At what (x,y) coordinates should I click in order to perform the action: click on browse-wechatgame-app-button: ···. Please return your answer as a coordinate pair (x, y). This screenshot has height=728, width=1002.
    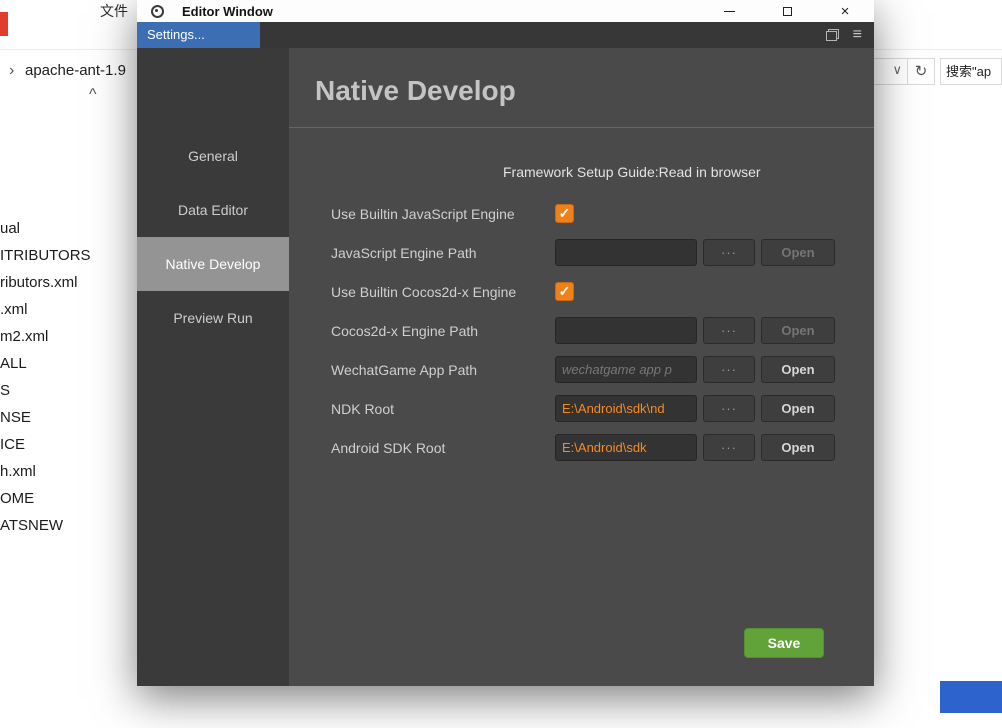
    Looking at the image, I should click on (729, 369).